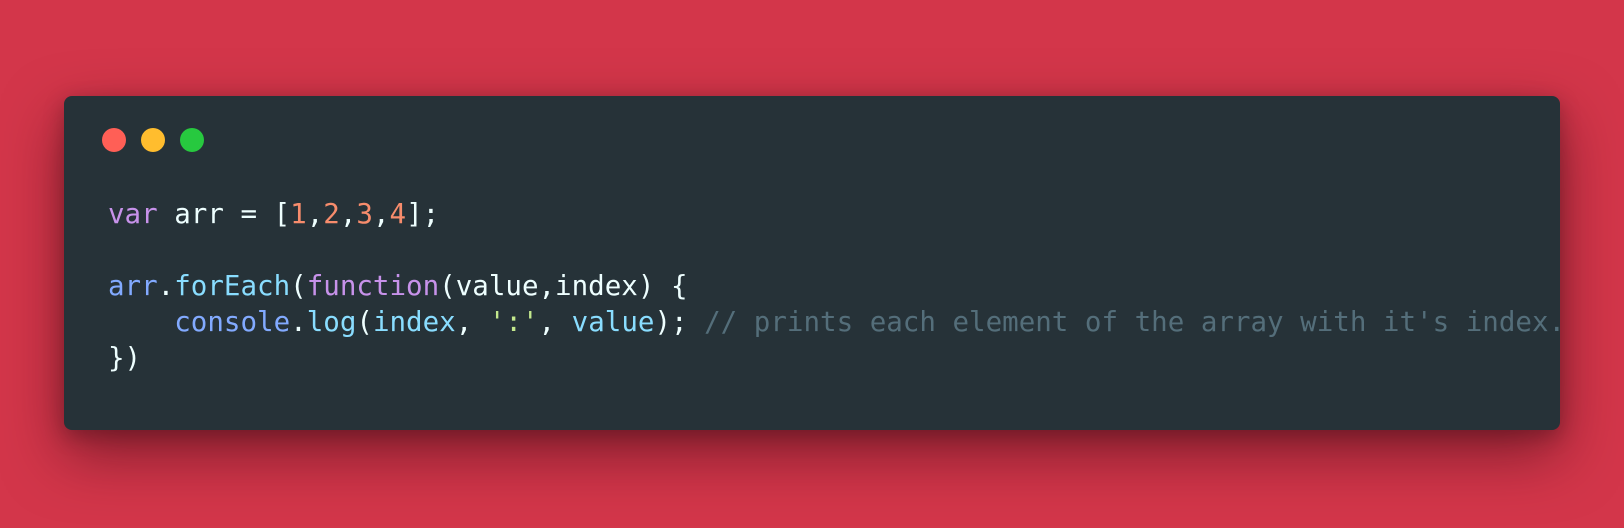 The width and height of the screenshot is (1624, 528). I want to click on maximize-dot-icon, so click(192, 140).